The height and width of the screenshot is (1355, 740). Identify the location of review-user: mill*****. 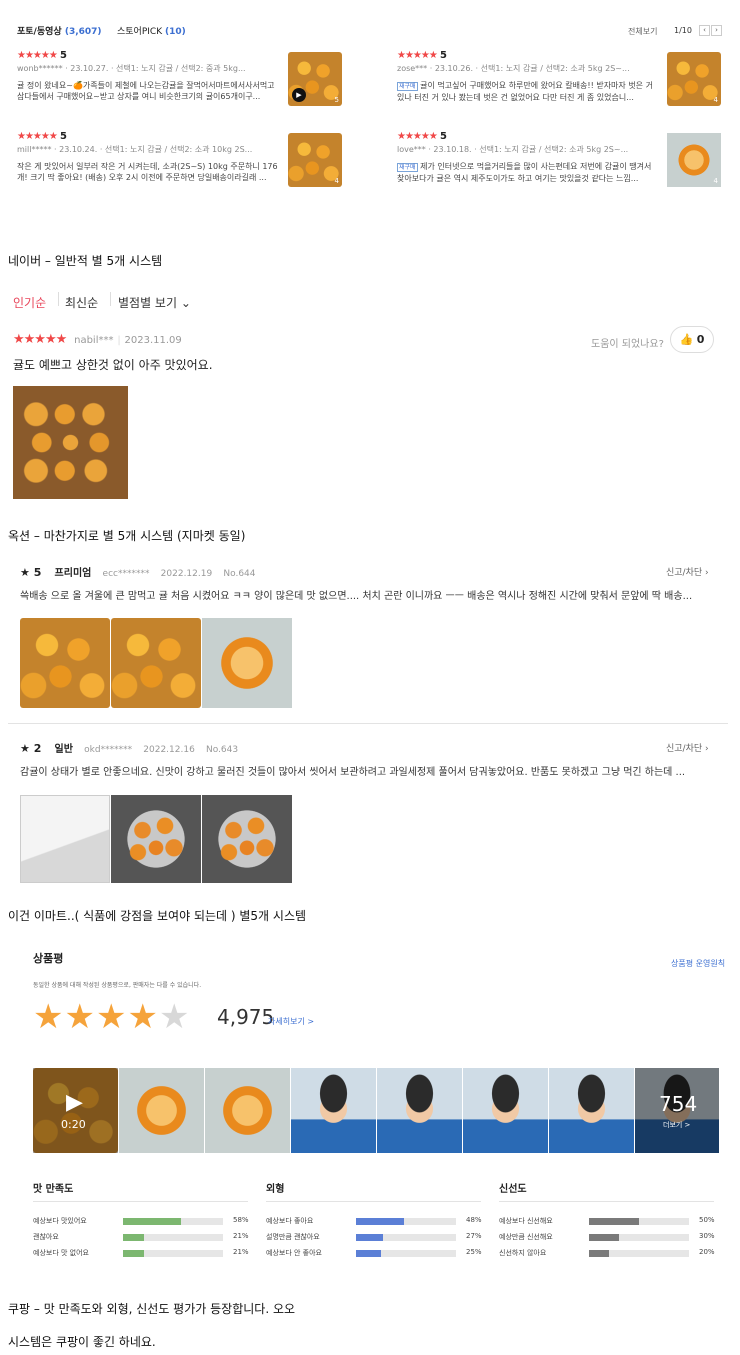
(34, 149).